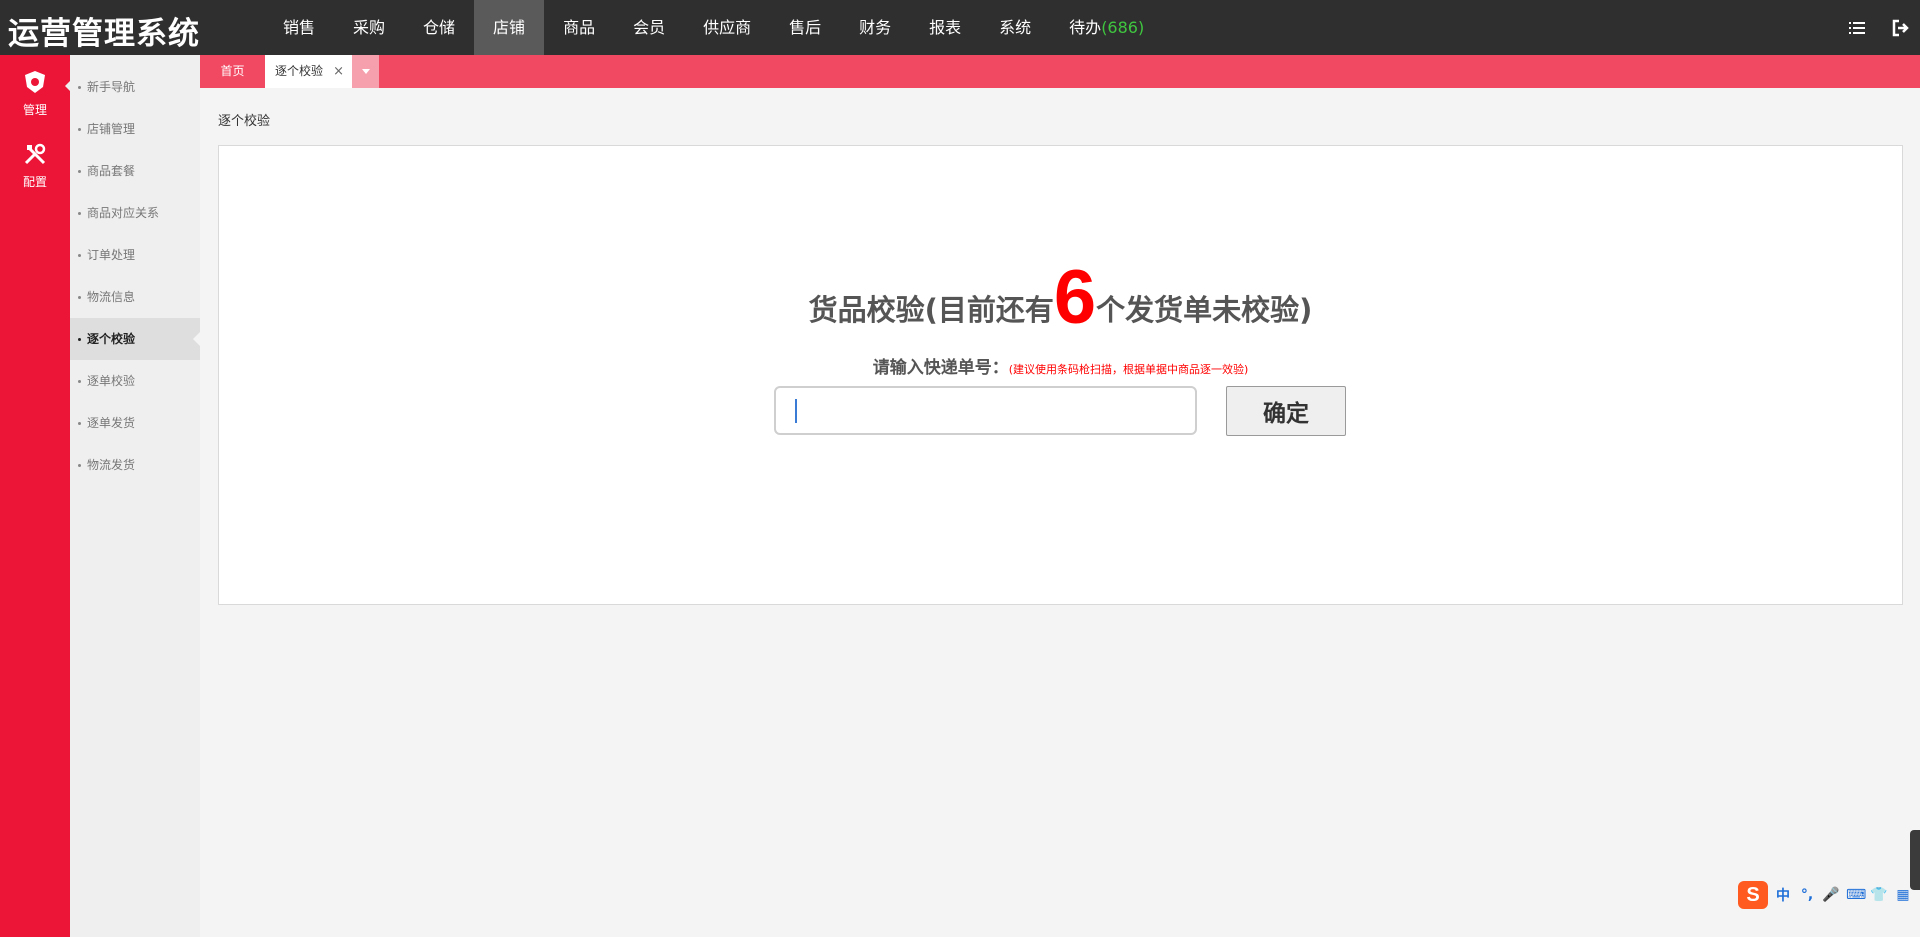 This screenshot has width=1920, height=937. What do you see at coordinates (1831, 895) in the screenshot?
I see `microphone-icon: 🎤` at bounding box center [1831, 895].